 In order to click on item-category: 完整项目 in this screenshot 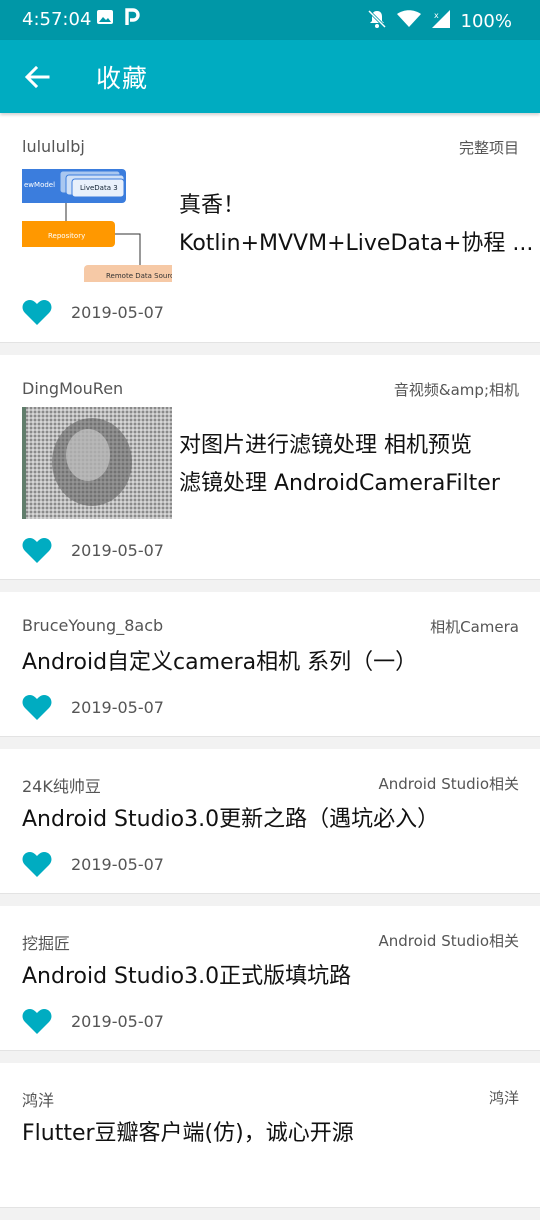, I will do `click(489, 147)`.